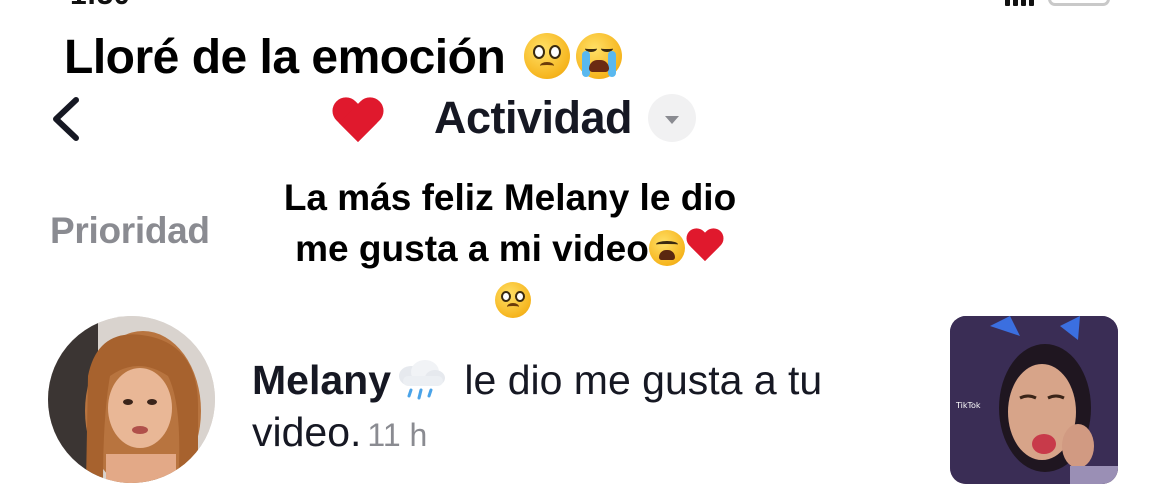 Image resolution: width=1170 pixels, height=488 pixels. Describe the element at coordinates (321, 380) in the screenshot. I see `notification-username: Melany` at that location.